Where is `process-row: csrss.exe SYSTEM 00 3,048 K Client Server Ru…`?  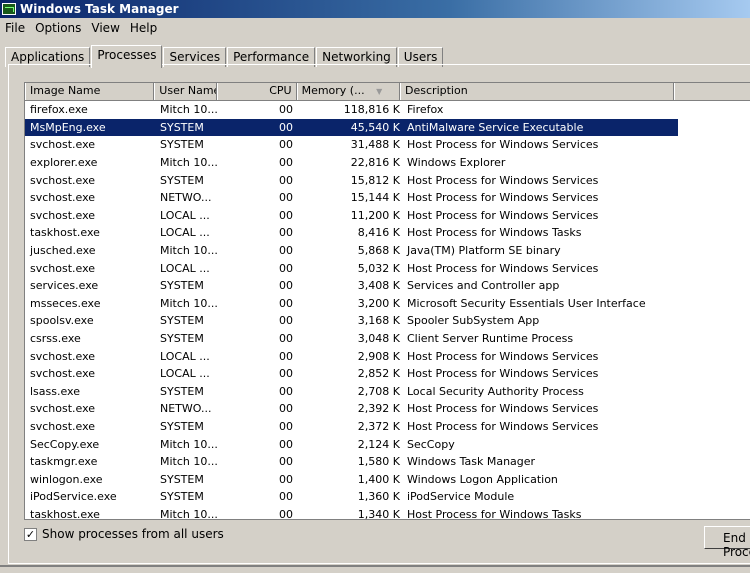
process-row: csrss.exe SYSTEM 00 3,048 K Client Server Ru… is located at coordinates (387, 339).